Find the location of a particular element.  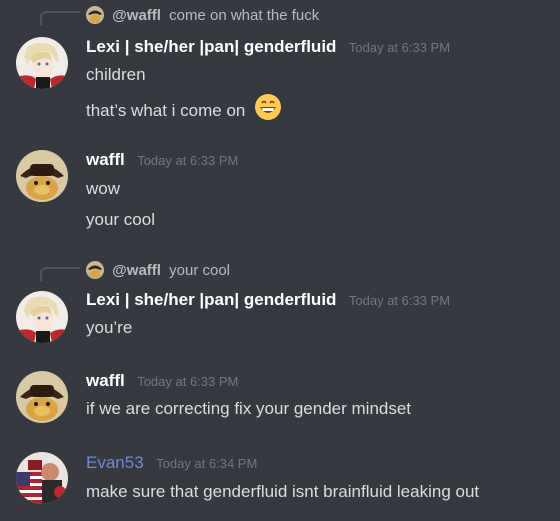

reply-preview: @waffl come on what the fuck is located at coordinates (202, 16).